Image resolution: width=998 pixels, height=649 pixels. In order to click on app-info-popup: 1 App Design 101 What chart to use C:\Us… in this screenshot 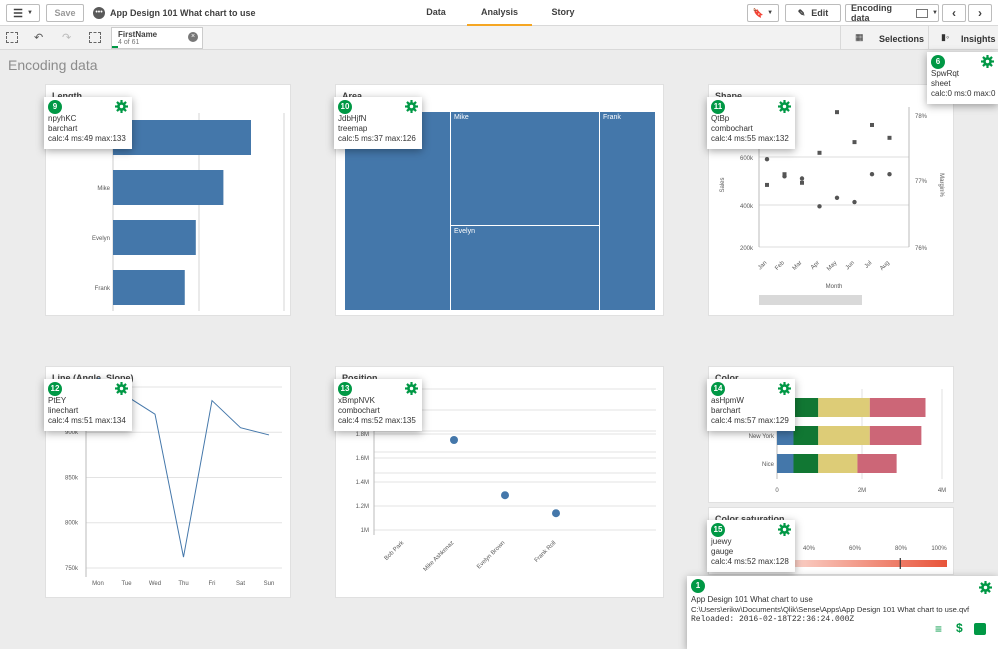, I will do `click(842, 612)`.